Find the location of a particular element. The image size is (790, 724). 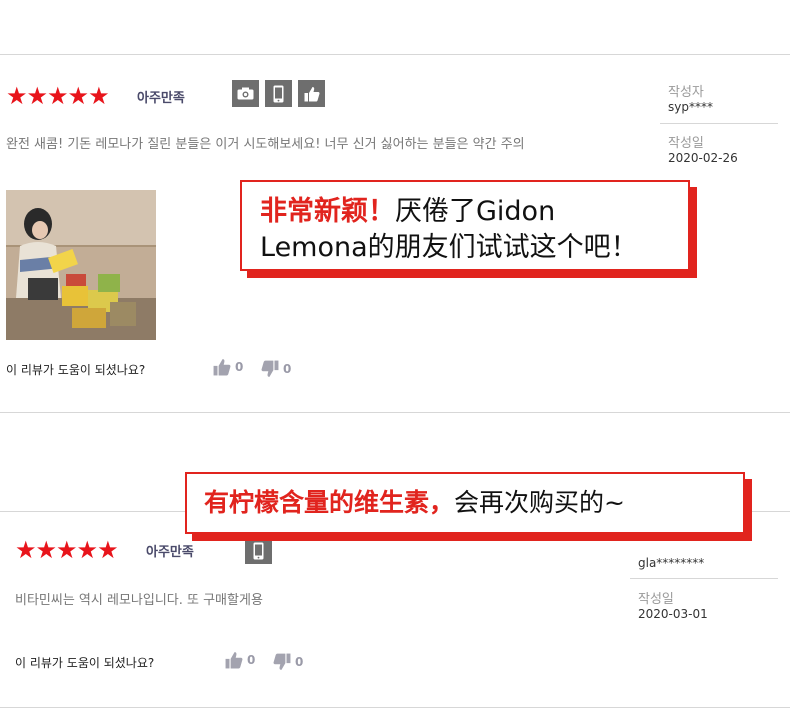

review-photo is located at coordinates (81, 265).